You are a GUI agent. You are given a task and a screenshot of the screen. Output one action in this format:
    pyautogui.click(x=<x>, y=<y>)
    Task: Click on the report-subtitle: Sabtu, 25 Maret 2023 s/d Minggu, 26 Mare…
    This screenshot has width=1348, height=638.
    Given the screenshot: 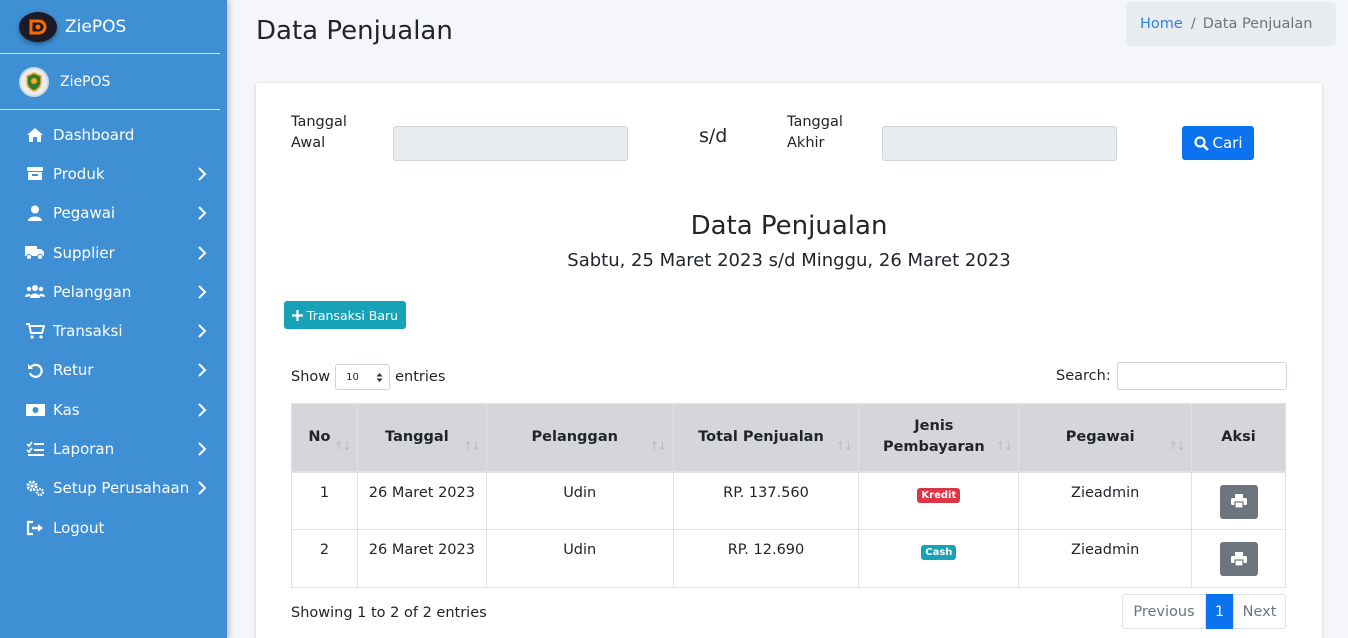 What is the action you would take?
    pyautogui.click(x=789, y=260)
    